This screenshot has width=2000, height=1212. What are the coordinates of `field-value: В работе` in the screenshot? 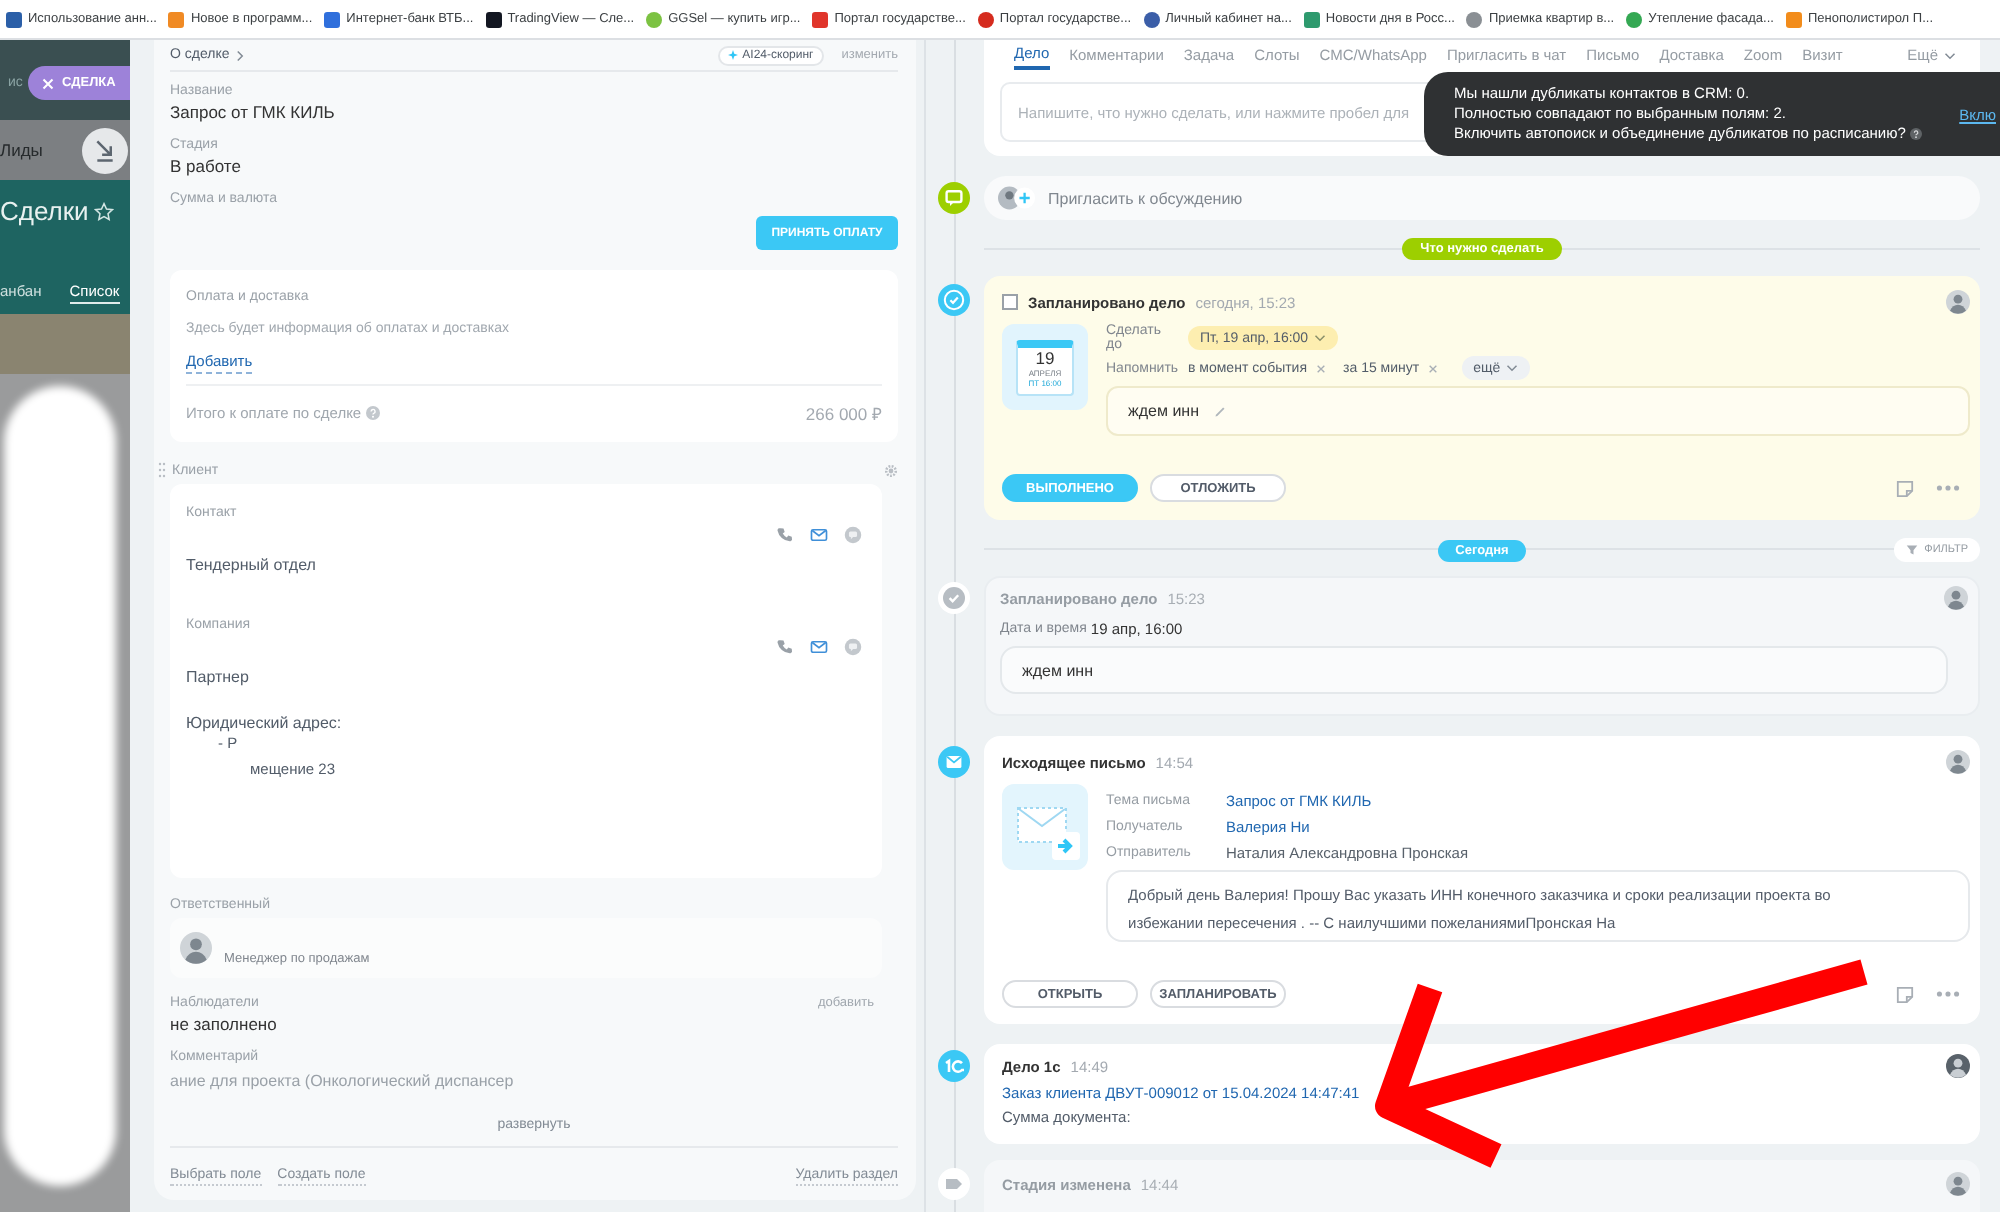 It's located at (205, 167).